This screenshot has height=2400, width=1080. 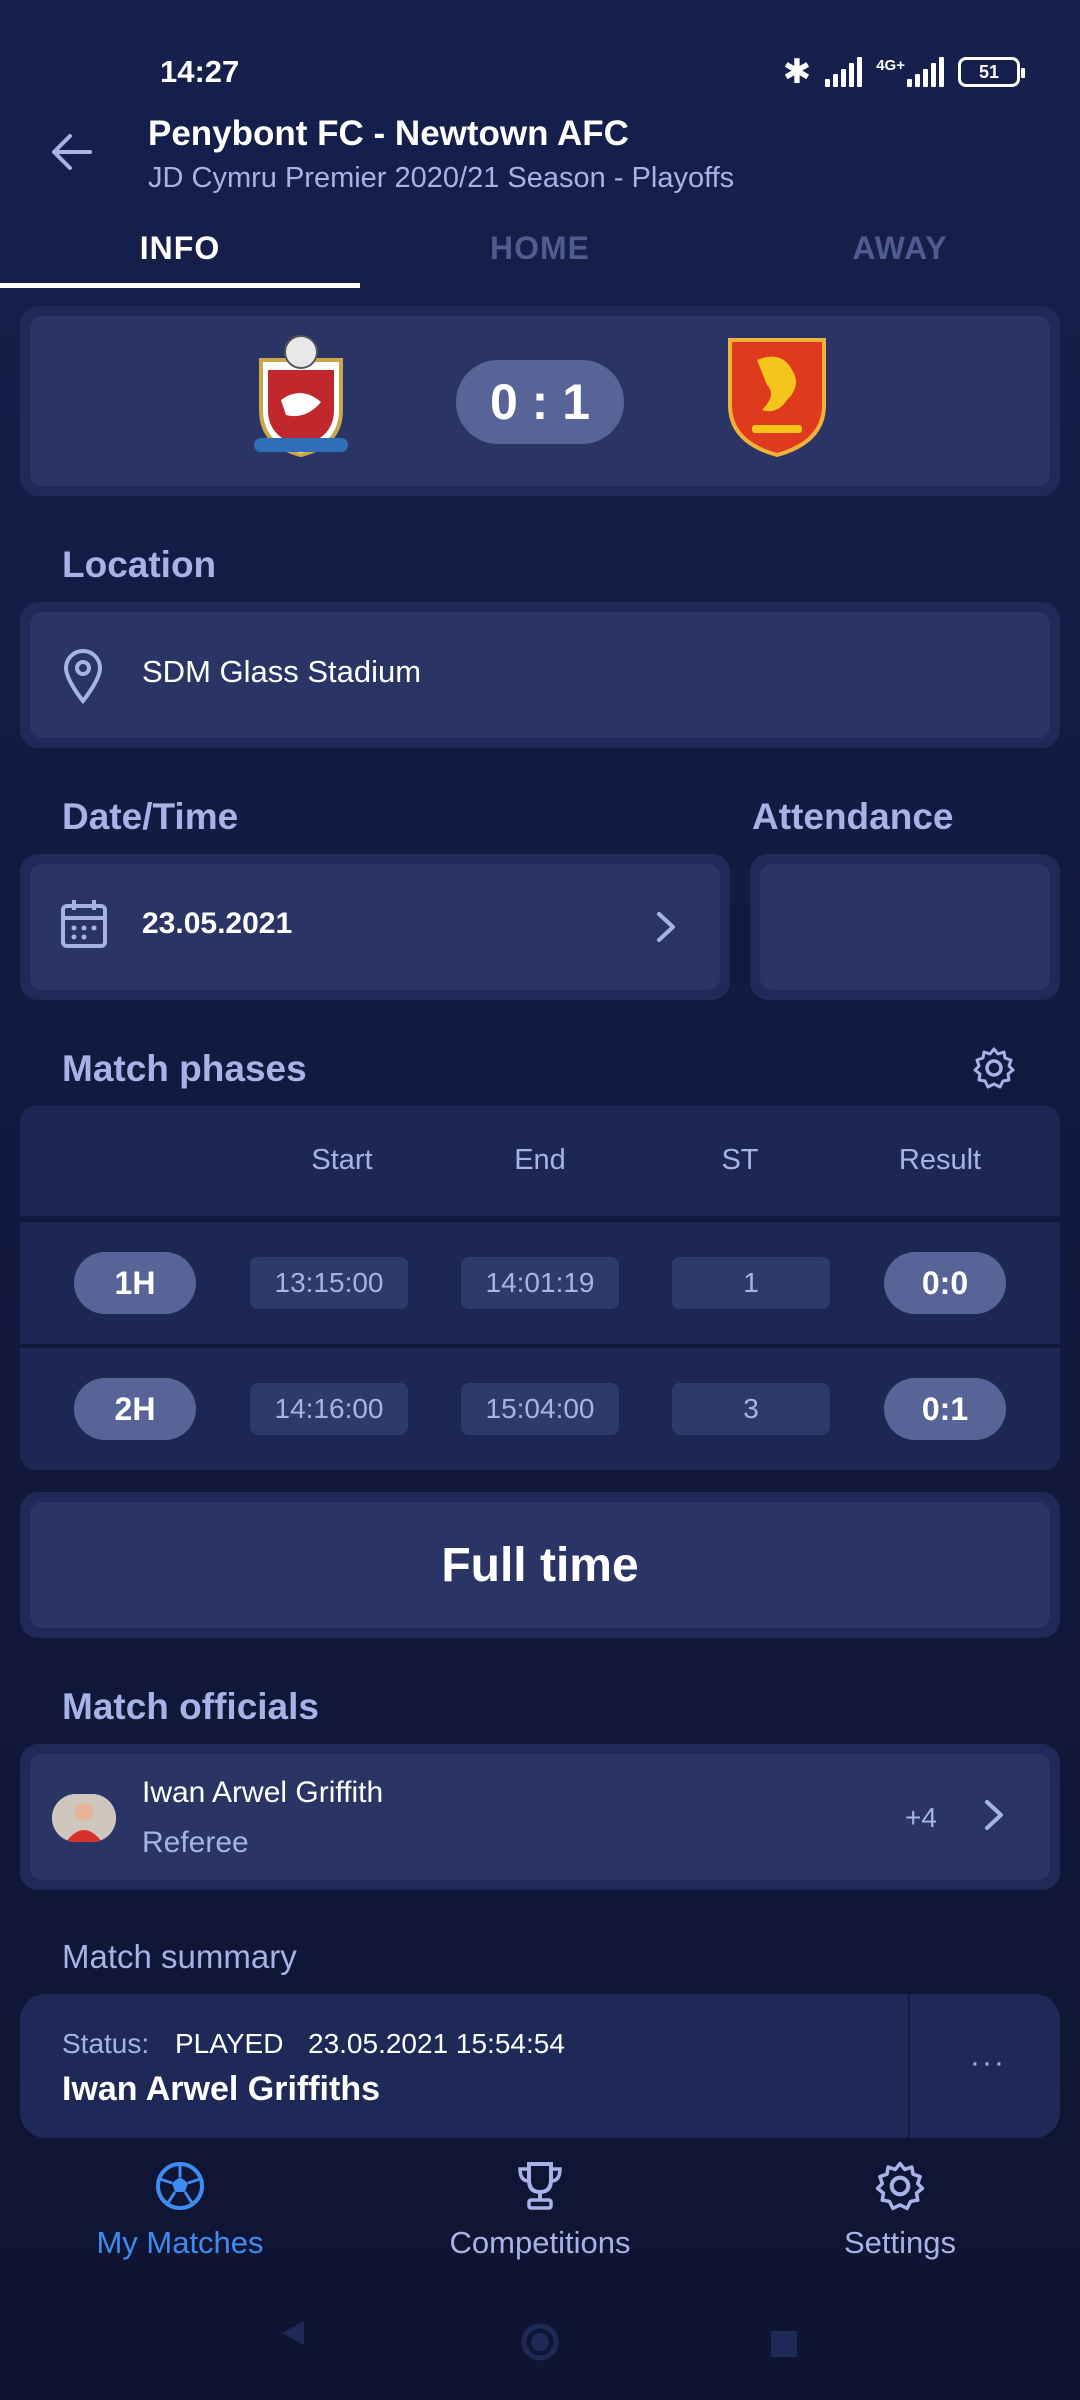 What do you see at coordinates (139, 564) in the screenshot?
I see `location-label: Location` at bounding box center [139, 564].